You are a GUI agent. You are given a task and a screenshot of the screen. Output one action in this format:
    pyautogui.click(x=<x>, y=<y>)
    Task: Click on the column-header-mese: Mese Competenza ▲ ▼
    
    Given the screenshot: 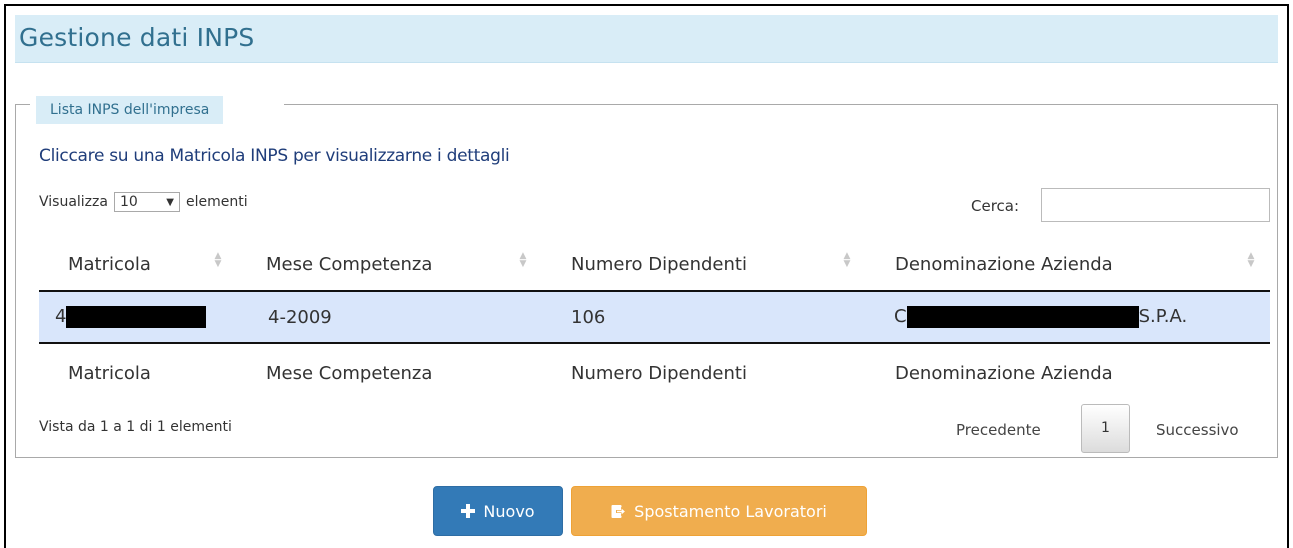 What is the action you would take?
    pyautogui.click(x=389, y=265)
    